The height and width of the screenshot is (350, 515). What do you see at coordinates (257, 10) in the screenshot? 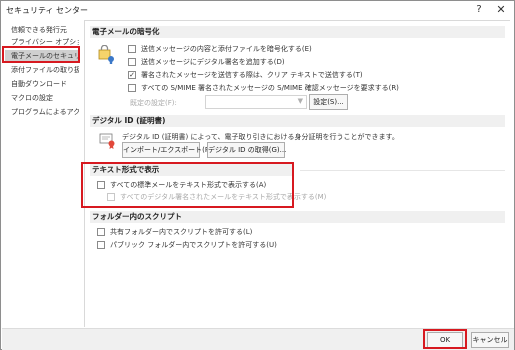
I see `title-bar: セキュリティ センター ? ✕` at bounding box center [257, 10].